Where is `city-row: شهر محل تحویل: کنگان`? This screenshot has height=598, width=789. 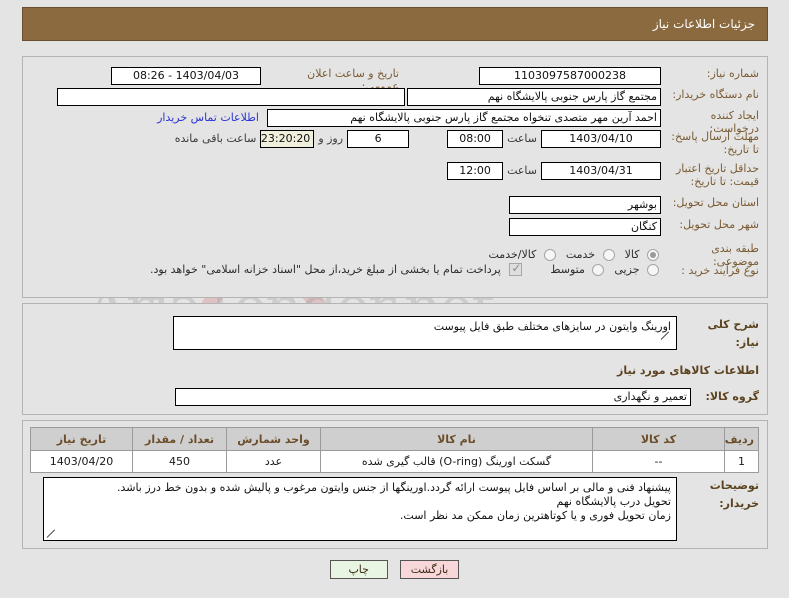 city-row: شهر محل تحویل: کنگان is located at coordinates (634, 227).